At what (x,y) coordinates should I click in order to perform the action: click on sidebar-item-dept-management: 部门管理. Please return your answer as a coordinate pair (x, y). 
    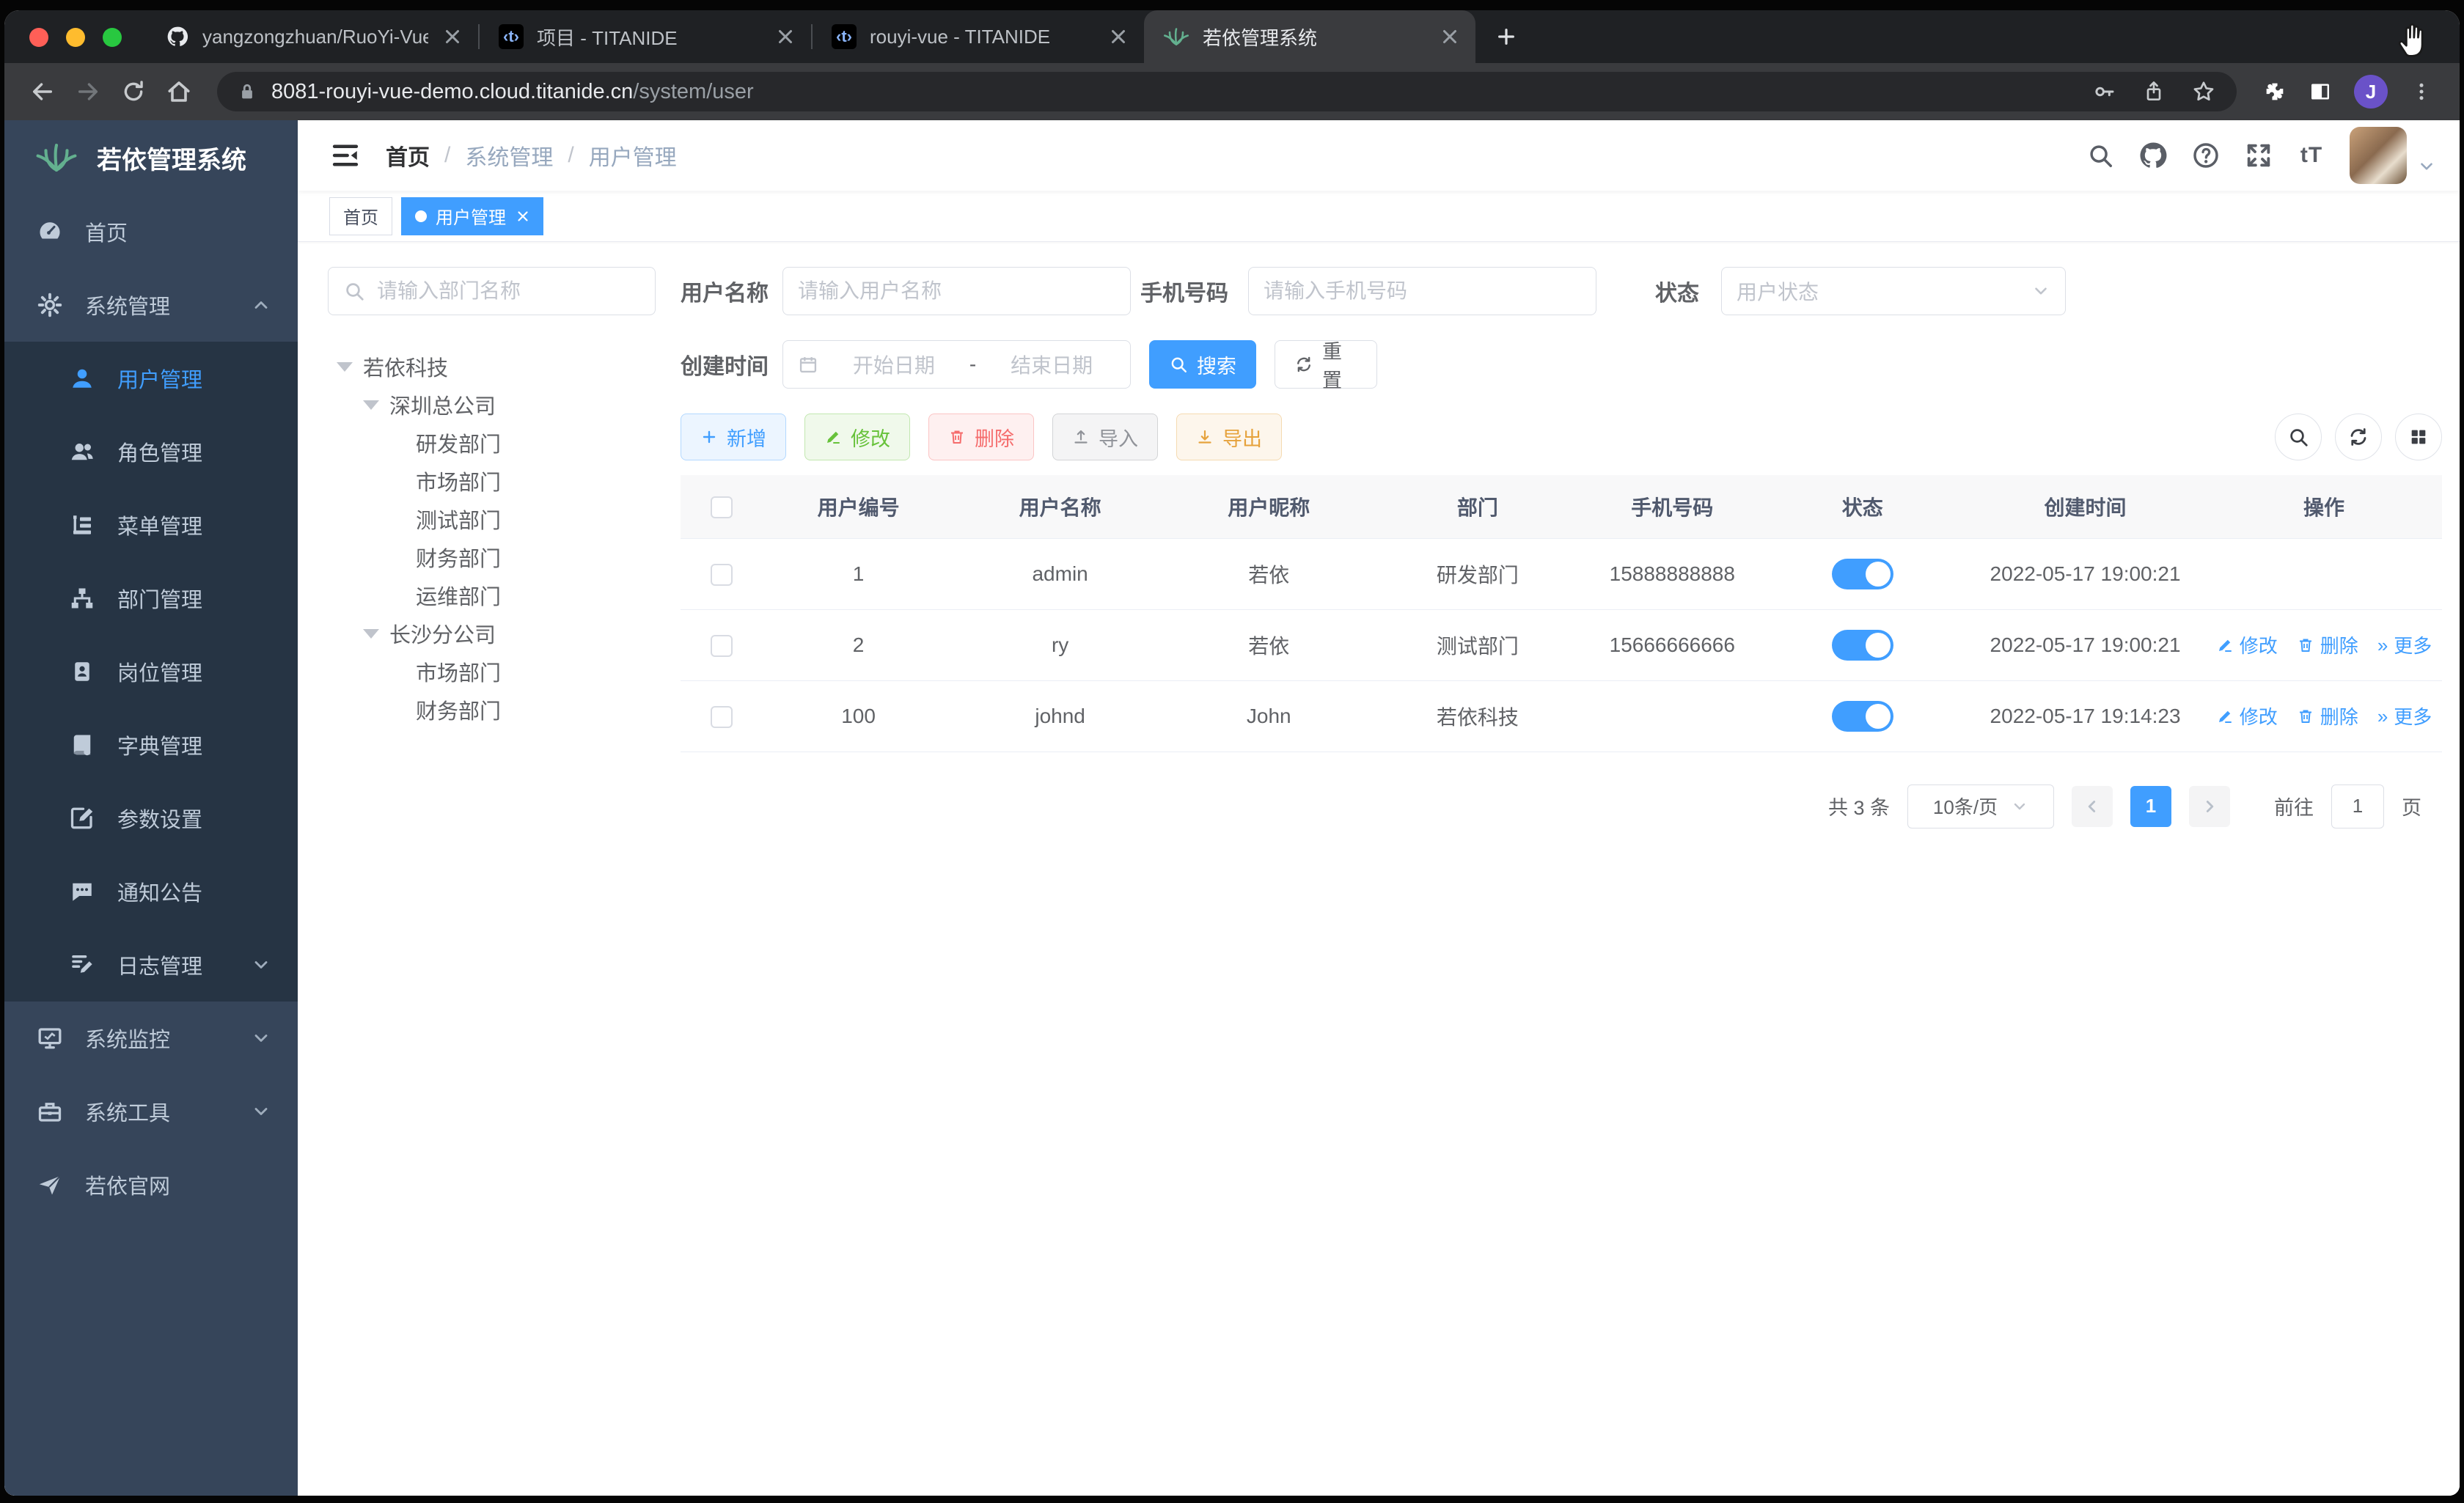
    Looking at the image, I should click on (151, 598).